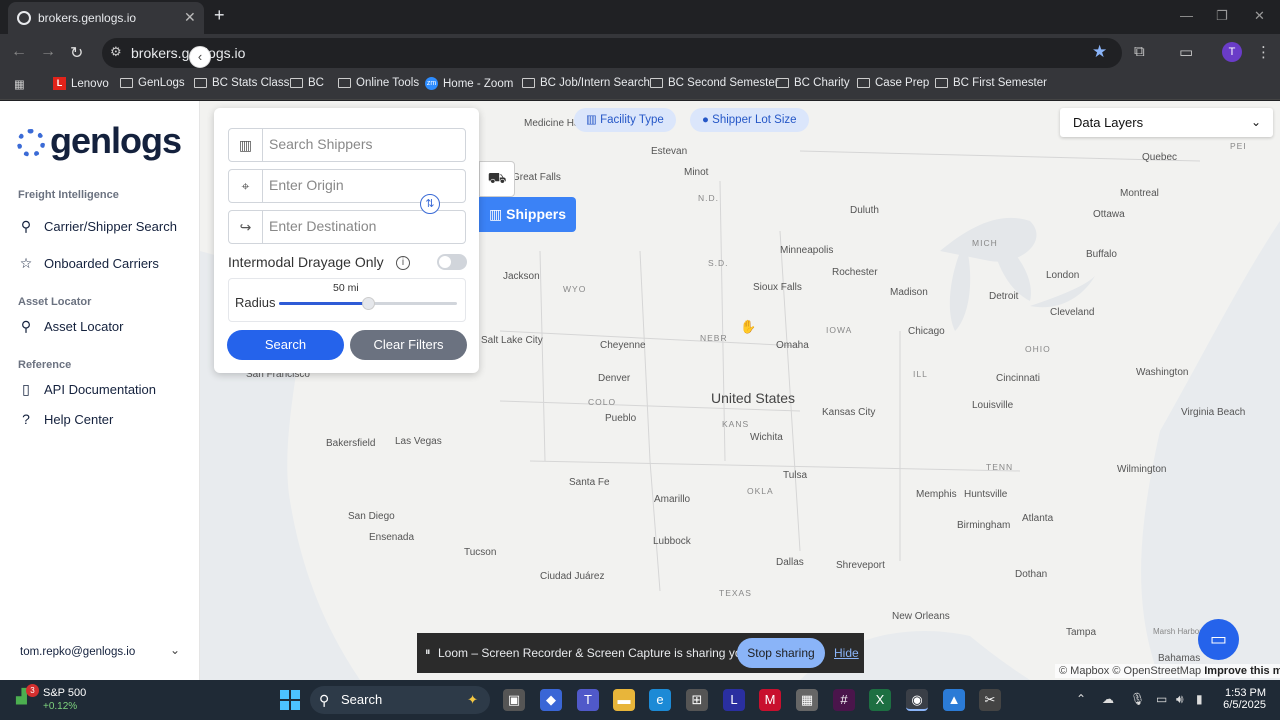 The image size is (1280, 720). I want to click on bookmark-item: BC Job/Intern Search, so click(586, 83).